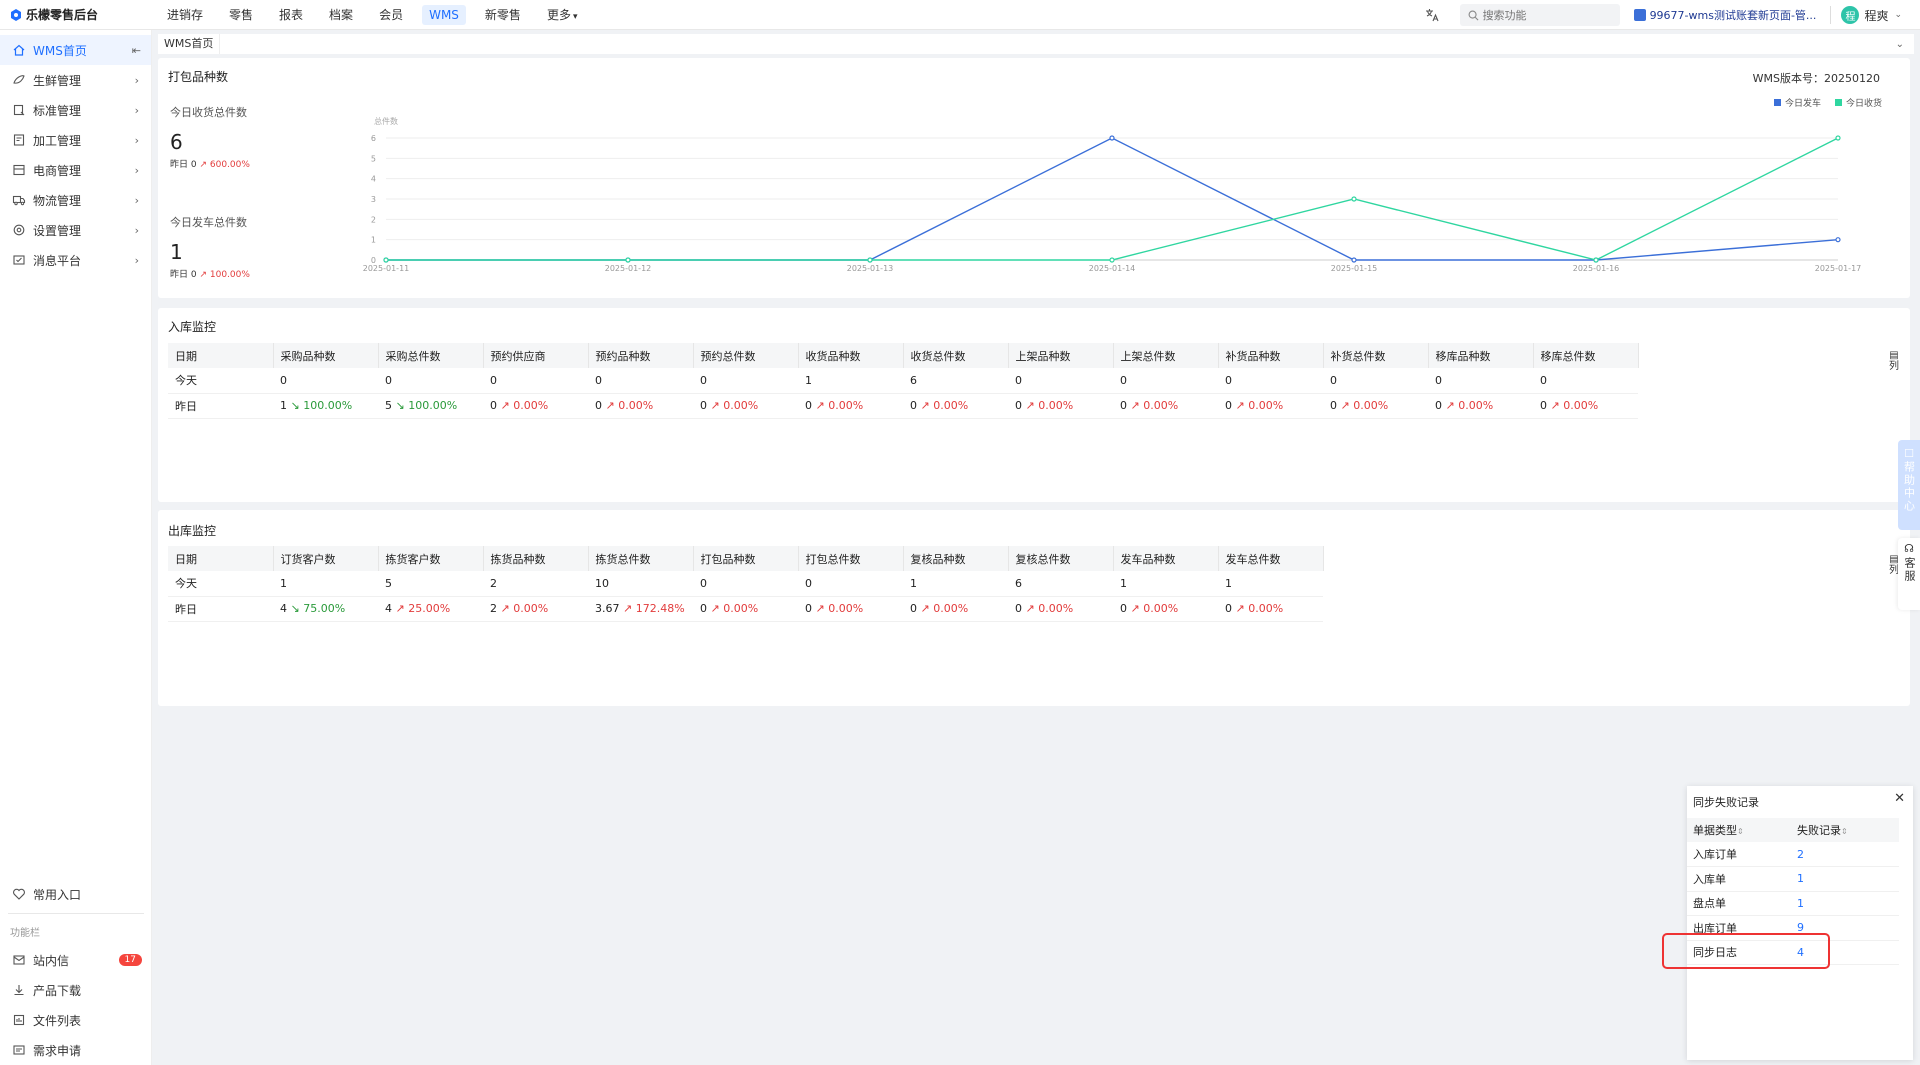 Image resolution: width=1920 pixels, height=1065 pixels. I want to click on column-header: 上架总件数, so click(1166, 355).